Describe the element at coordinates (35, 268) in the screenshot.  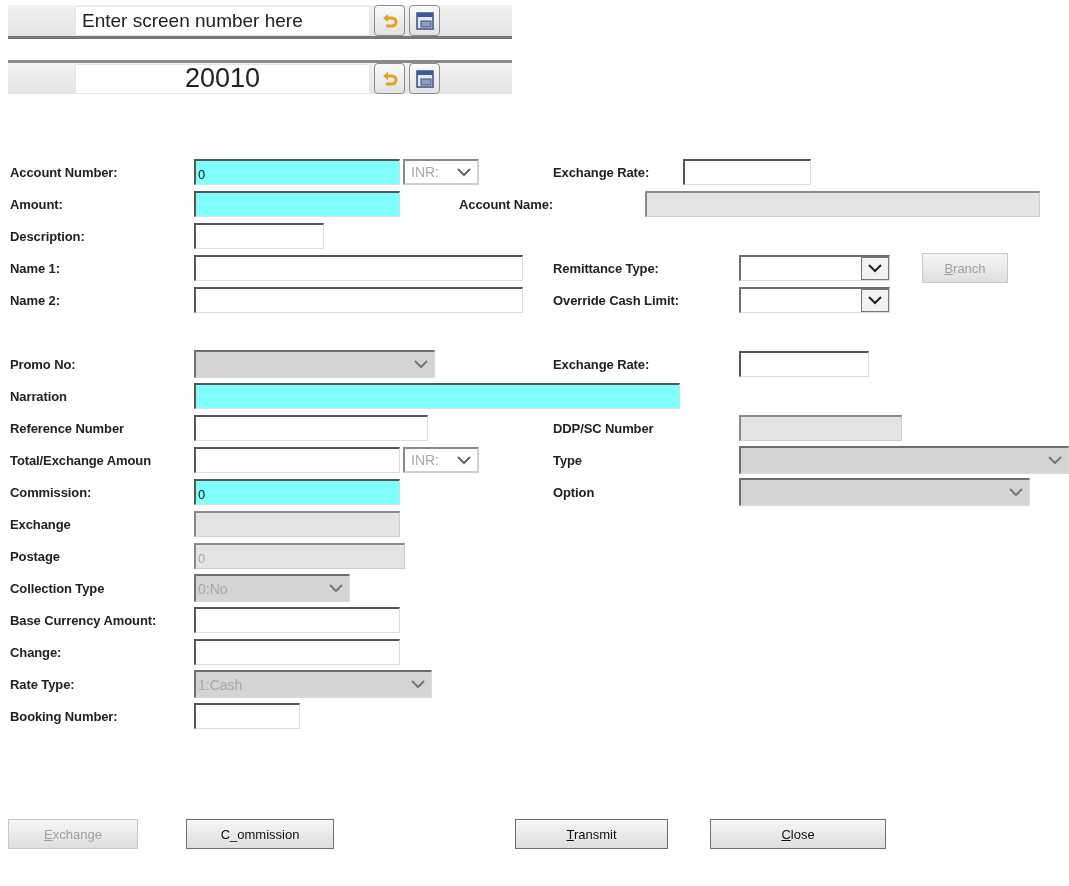
I see `field-label: Name 1:` at that location.